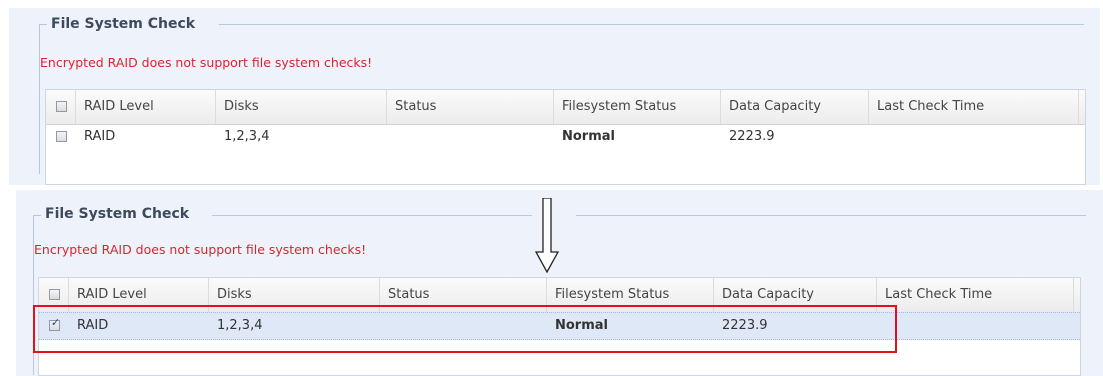  I want to click on cell-data-capacity: 2223.9, so click(752, 136).